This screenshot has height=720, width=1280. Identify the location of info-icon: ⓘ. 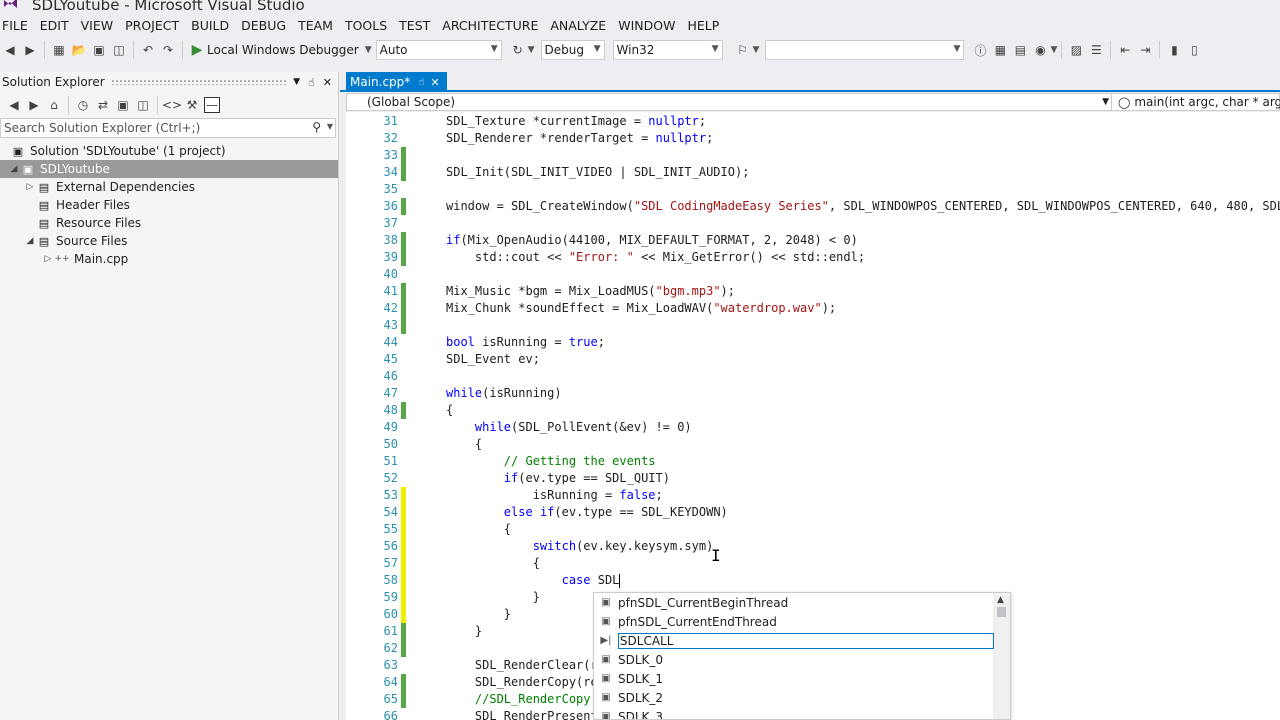
(980, 50).